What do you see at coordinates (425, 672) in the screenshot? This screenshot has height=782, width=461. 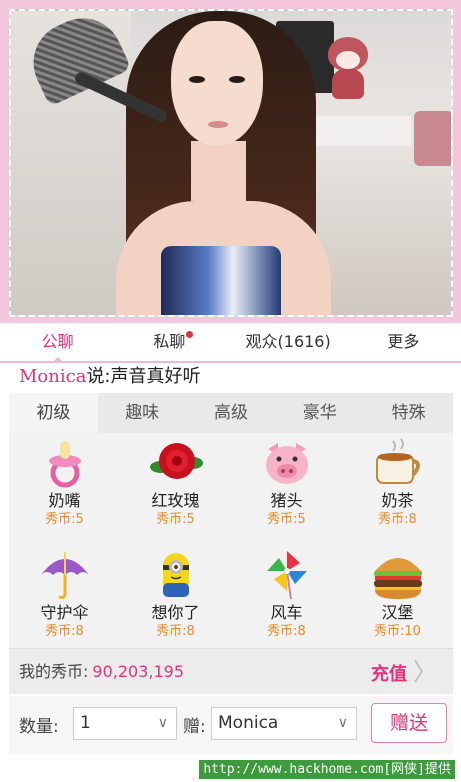 I see `chevron-right-icon: 〉` at bounding box center [425, 672].